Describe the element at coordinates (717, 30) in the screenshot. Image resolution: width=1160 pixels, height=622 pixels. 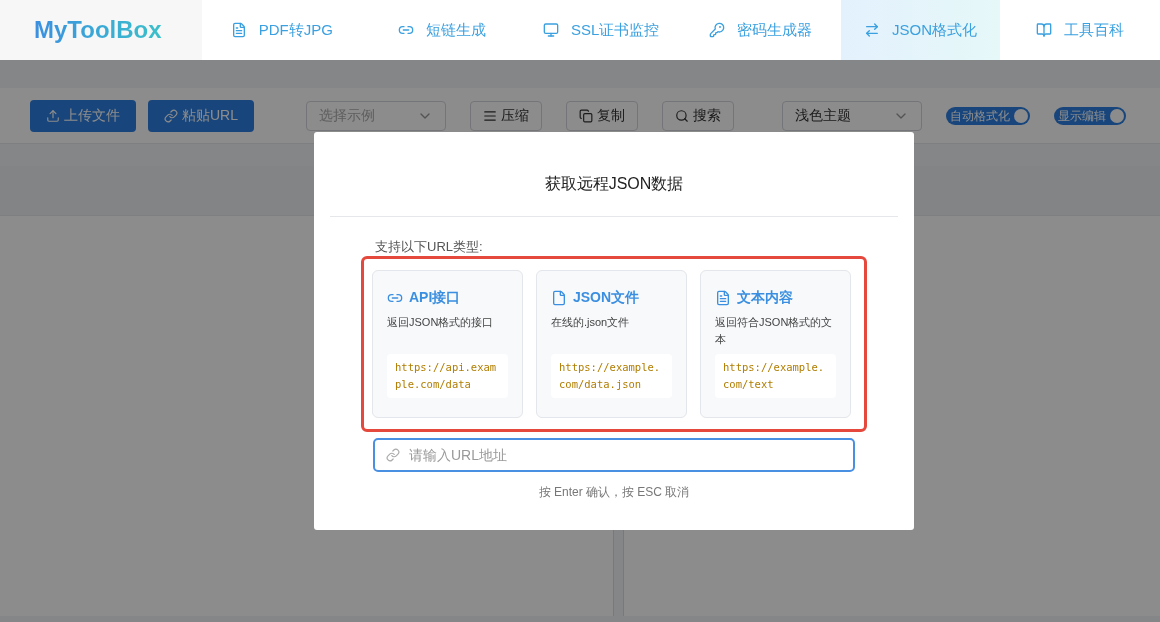
I see `key-icon` at that location.